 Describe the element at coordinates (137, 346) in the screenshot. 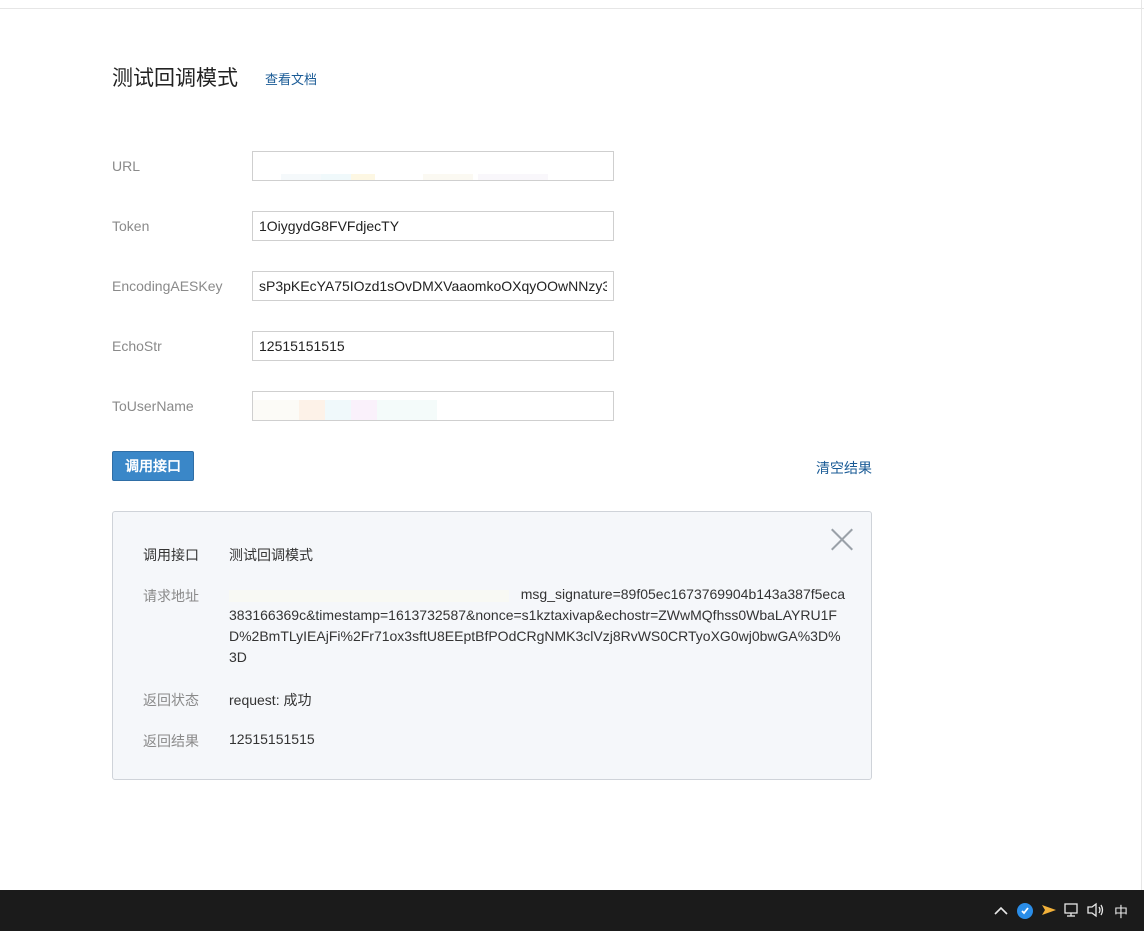

I see `echostr-label: EchoStr` at that location.